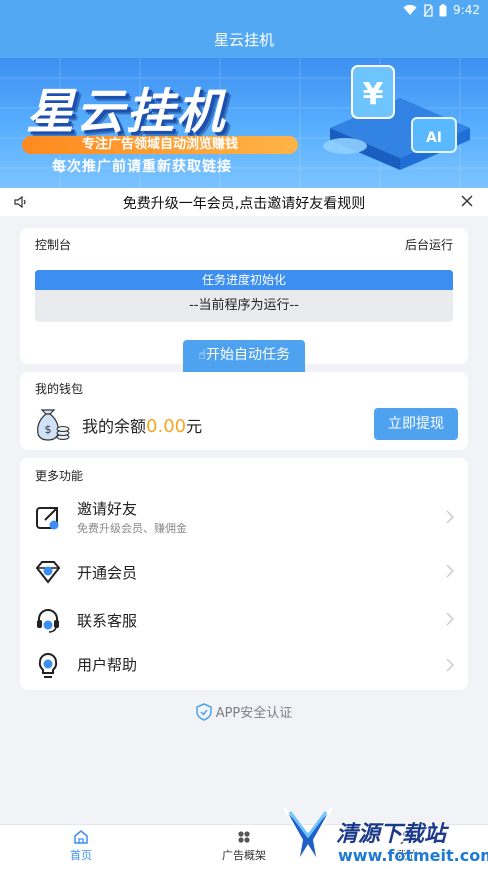 The image size is (488, 869). I want to click on menu-item-label: 开通会员, so click(107, 573).